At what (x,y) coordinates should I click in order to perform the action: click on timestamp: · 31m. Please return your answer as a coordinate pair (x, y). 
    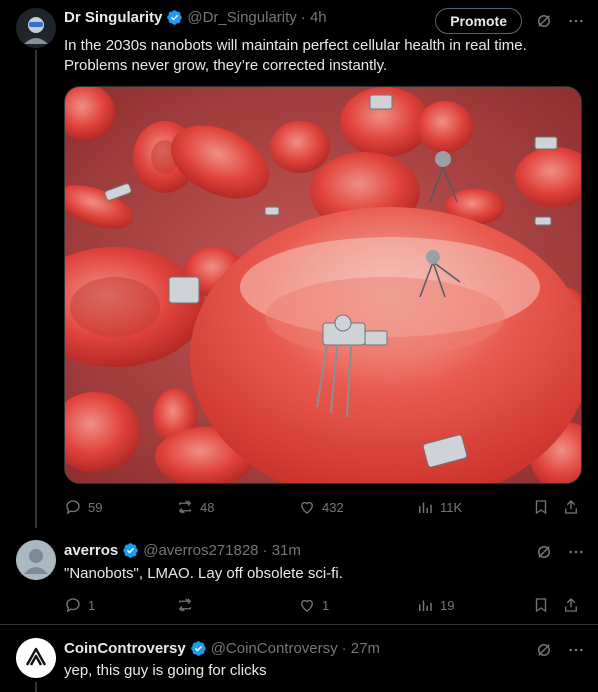
    Looking at the image, I should click on (282, 550).